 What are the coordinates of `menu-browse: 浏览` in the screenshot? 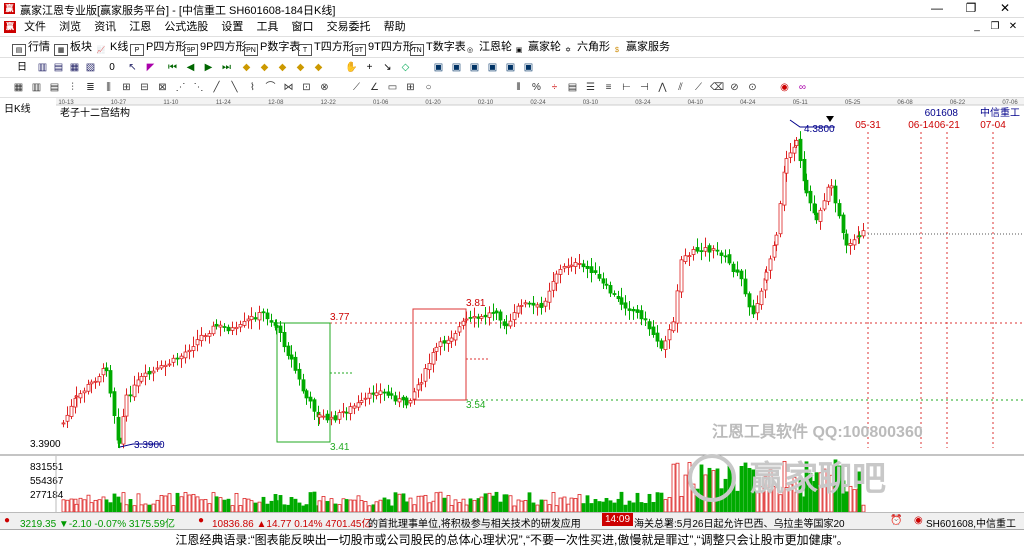 It's located at (70, 27).